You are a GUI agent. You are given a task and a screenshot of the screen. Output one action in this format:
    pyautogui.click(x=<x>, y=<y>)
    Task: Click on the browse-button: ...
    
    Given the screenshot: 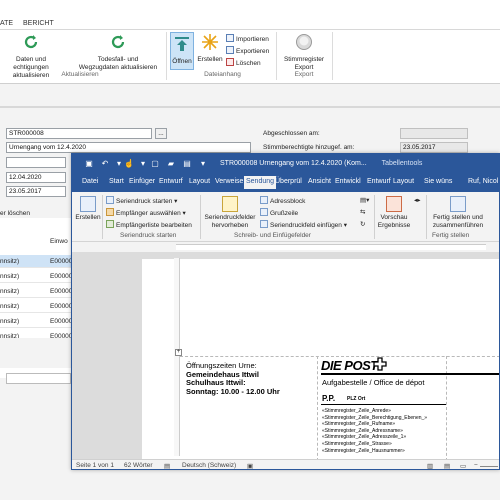 What is the action you would take?
    pyautogui.click(x=161, y=133)
    